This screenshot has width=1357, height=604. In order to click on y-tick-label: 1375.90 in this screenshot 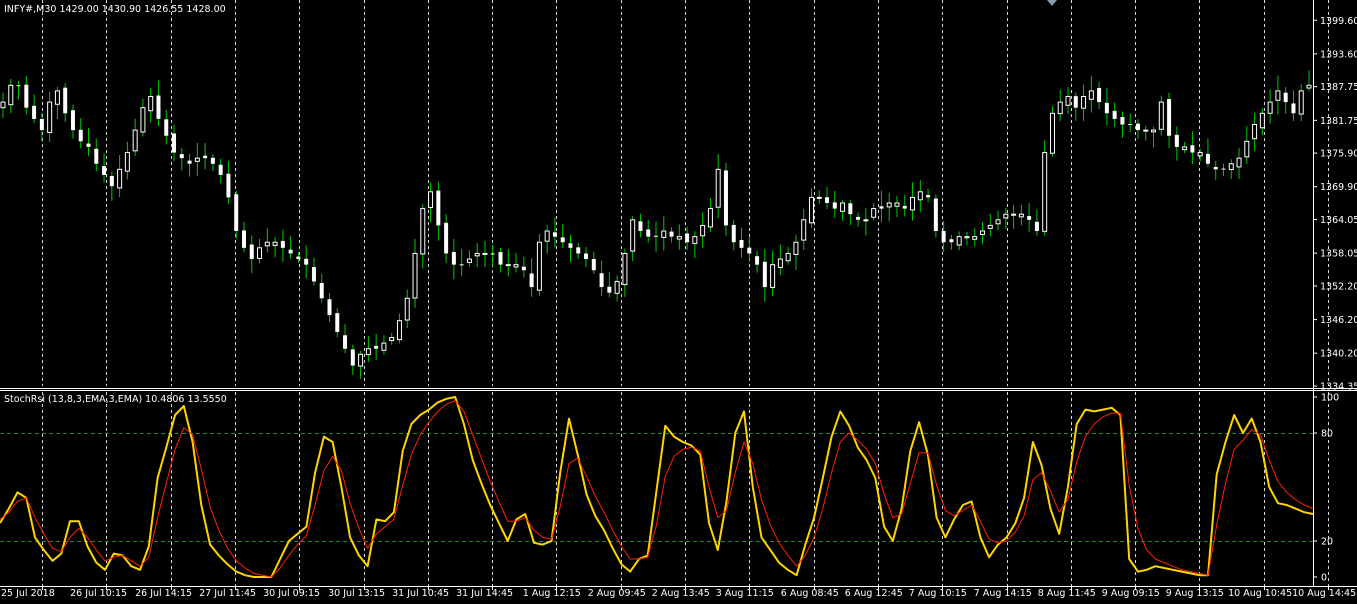, I will do `click(1338, 154)`.